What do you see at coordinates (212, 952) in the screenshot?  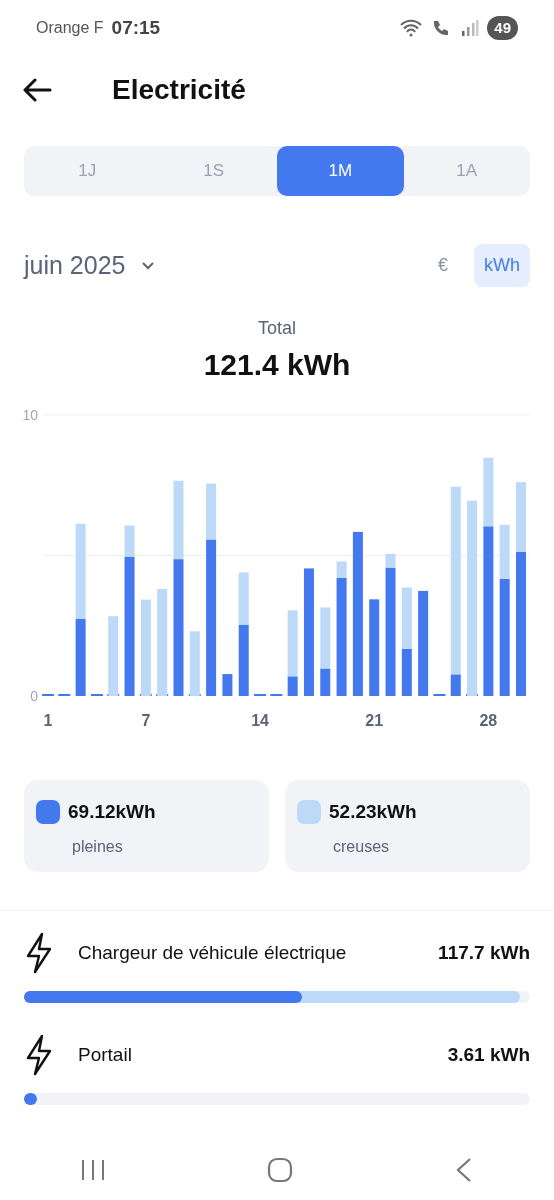 I see `device-name: Chargeur de véhicule électrique` at bounding box center [212, 952].